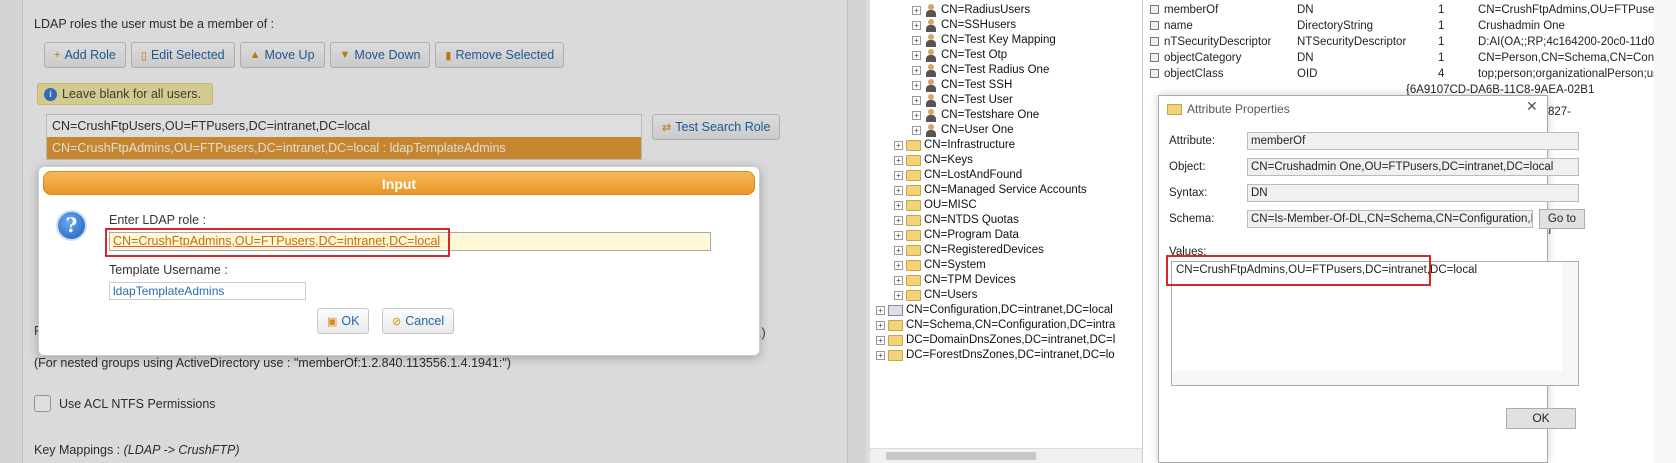  I want to click on tree-node-label: CN=Keys, so click(948, 160).